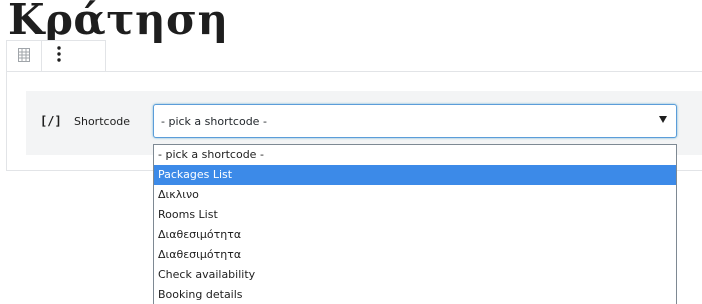 The width and height of the screenshot is (702, 304). I want to click on dropdown-option-highlighted: Packages List, so click(415, 175).